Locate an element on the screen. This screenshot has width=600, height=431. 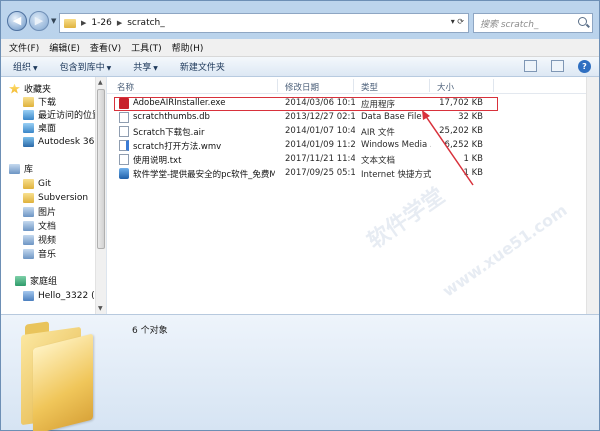
nav-libraries: 库 is located at coordinates (21, 168).